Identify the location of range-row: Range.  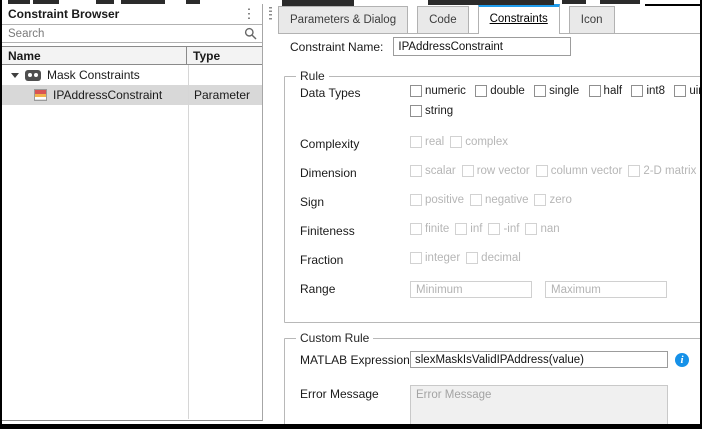
(501, 289).